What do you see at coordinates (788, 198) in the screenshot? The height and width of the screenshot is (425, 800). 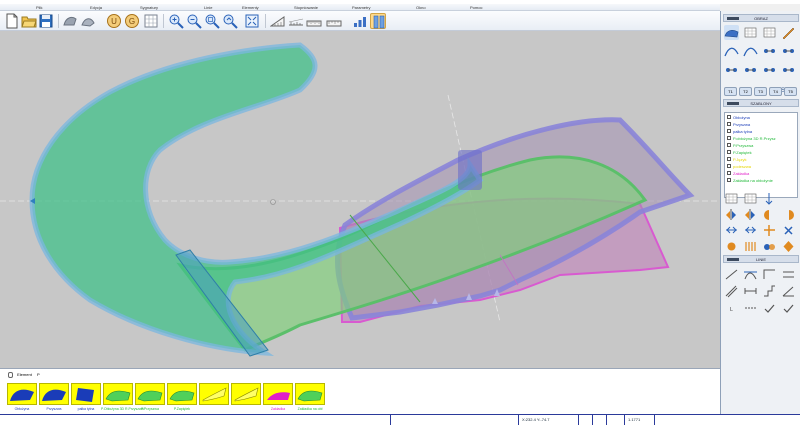 I see `empty-icon` at bounding box center [788, 198].